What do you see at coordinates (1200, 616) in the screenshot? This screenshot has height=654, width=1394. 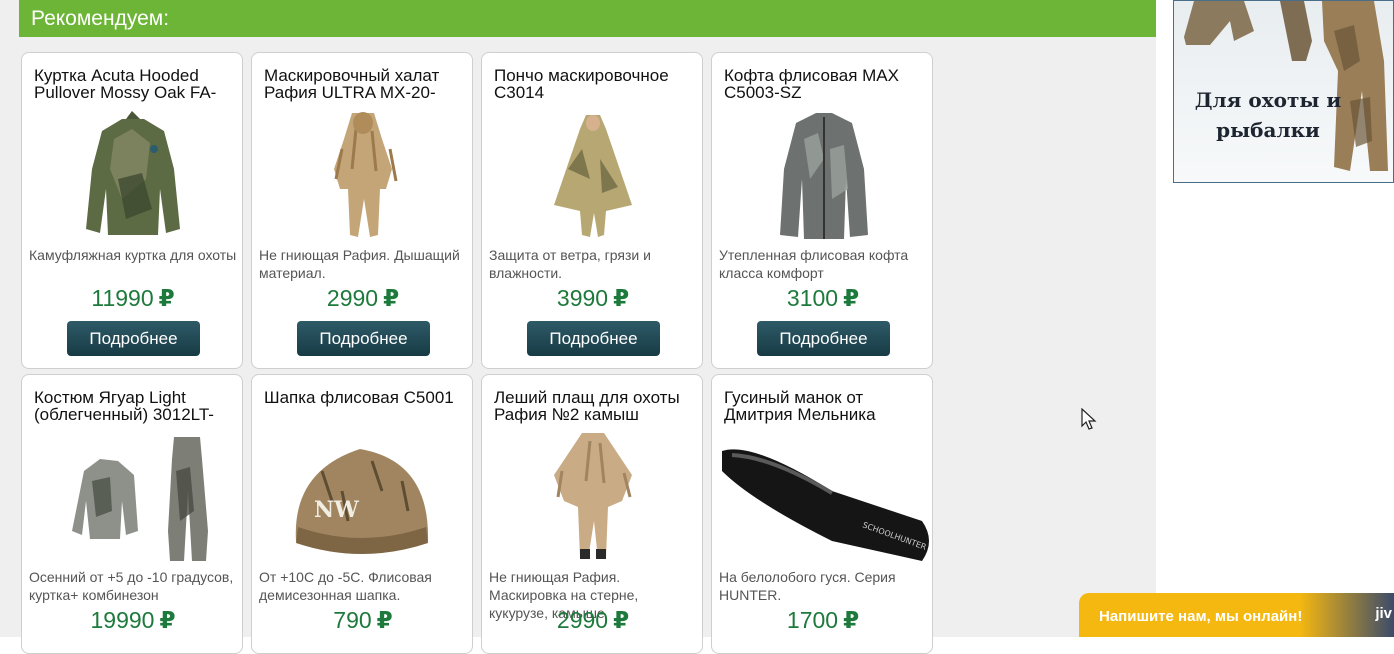 I see `chat-label: Напишите нам, мы онлайн!` at bounding box center [1200, 616].